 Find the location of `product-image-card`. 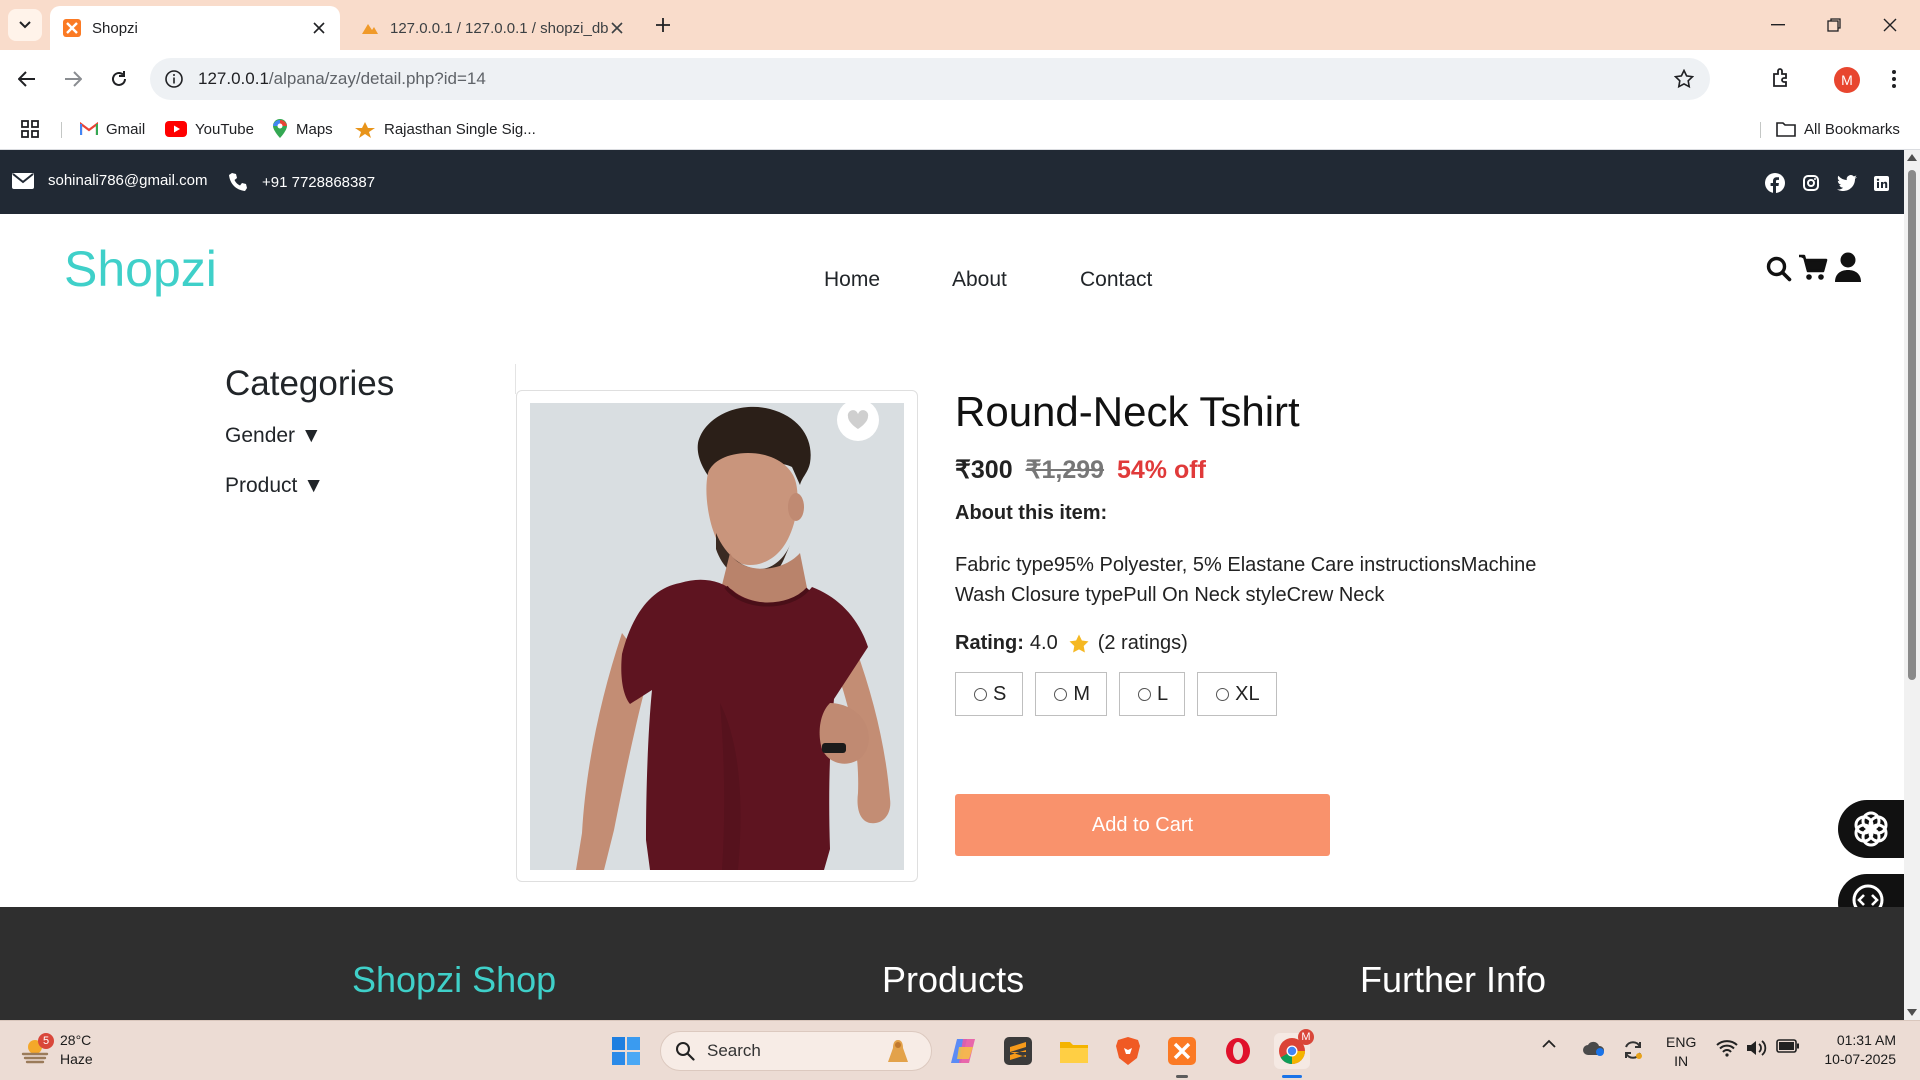

product-image-card is located at coordinates (717, 636).